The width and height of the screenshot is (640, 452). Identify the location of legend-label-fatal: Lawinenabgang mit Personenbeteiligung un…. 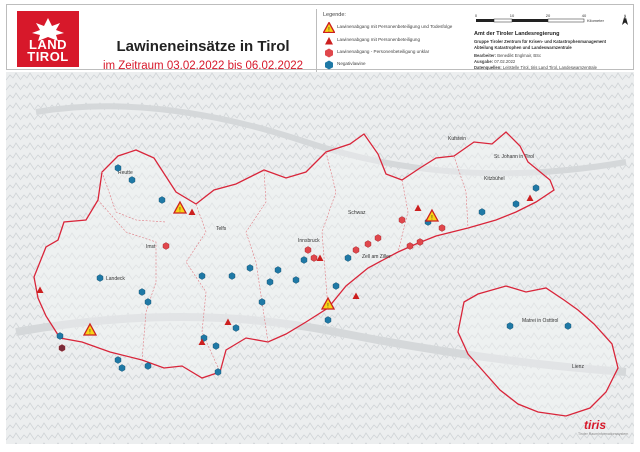
(395, 26).